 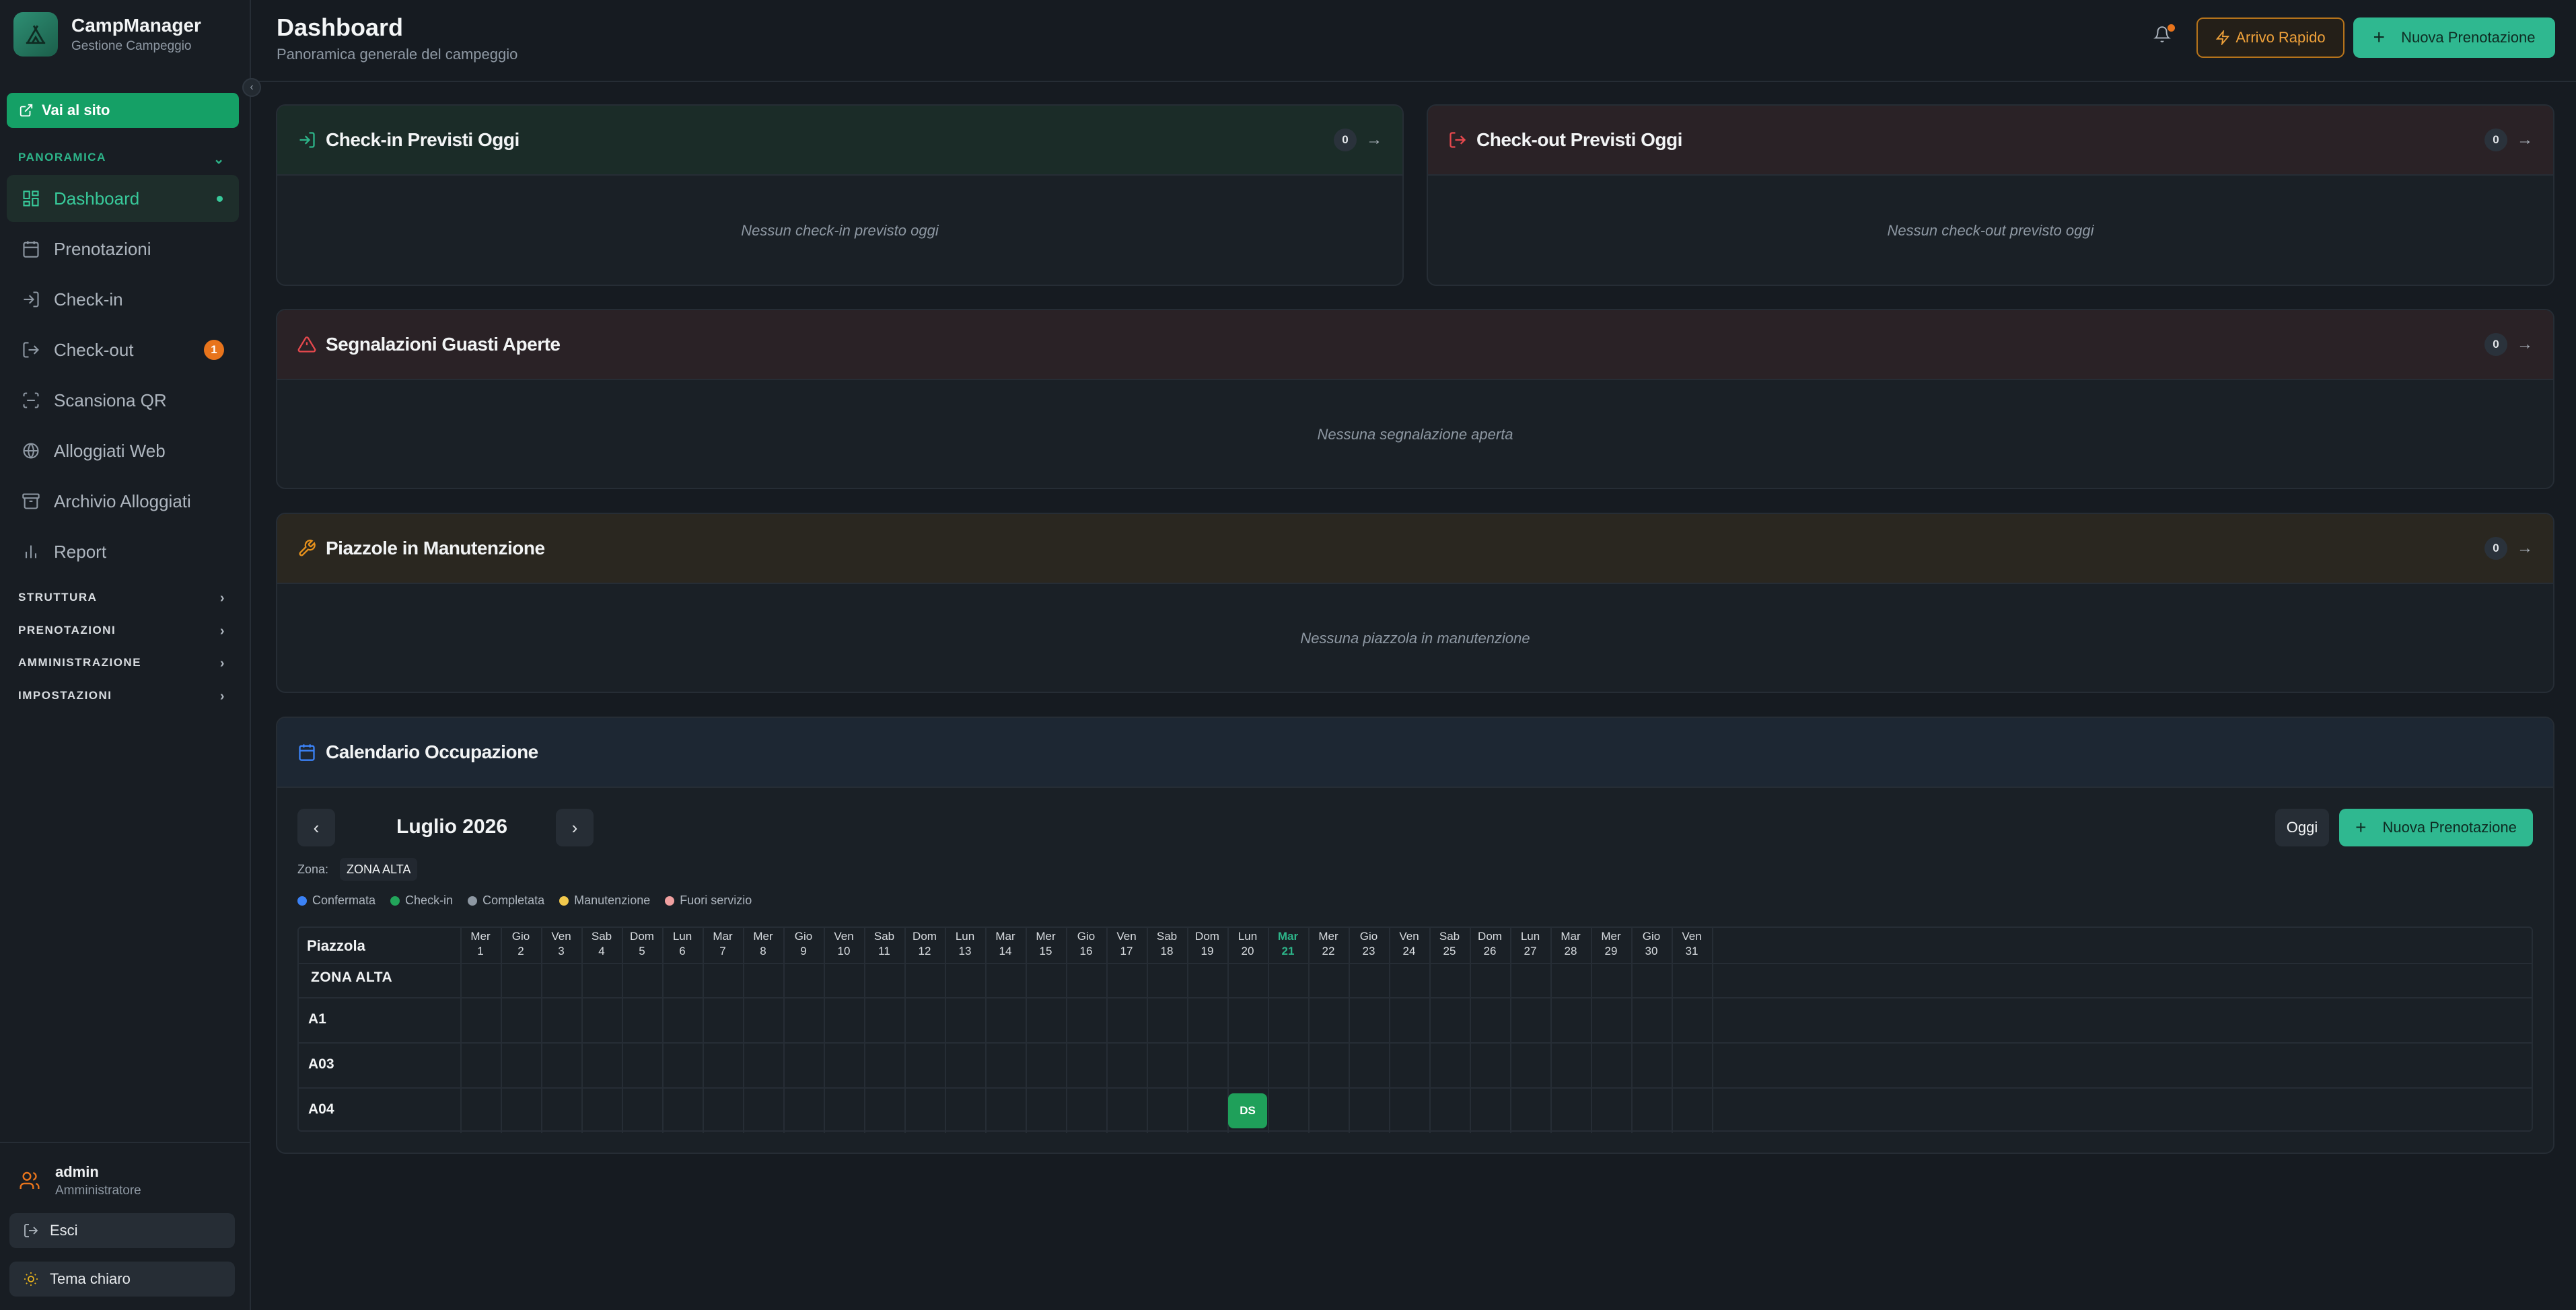 What do you see at coordinates (1415, 549) in the screenshot?
I see `manutenzione-card-header: Piazzole in Manutenzione 0 →` at bounding box center [1415, 549].